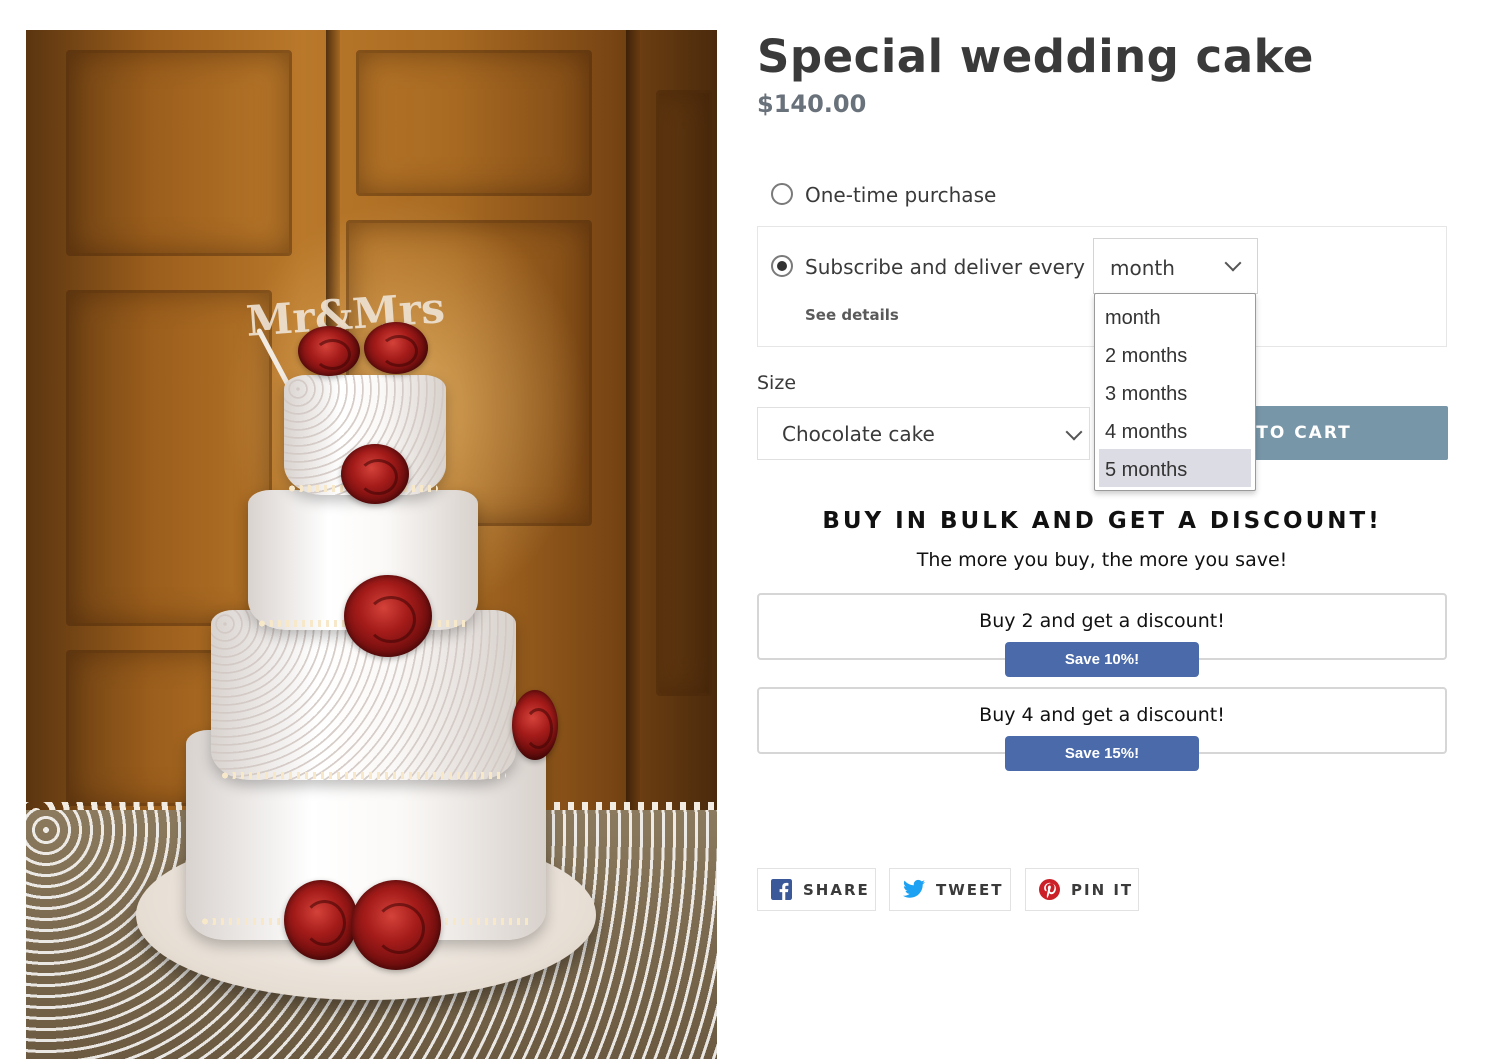 This screenshot has height=1059, width=1498. What do you see at coordinates (858, 434) in the screenshot?
I see `size-value: Chocolate cake` at bounding box center [858, 434].